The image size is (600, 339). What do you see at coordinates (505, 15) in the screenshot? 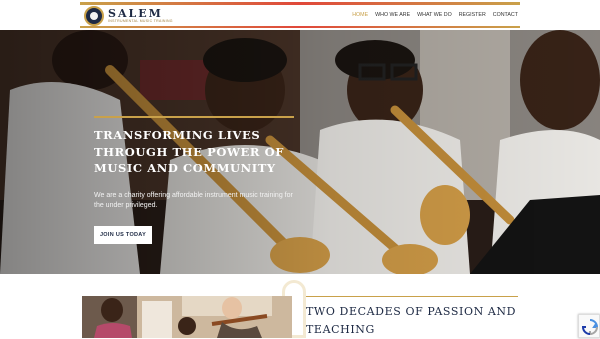
I see `nav-item-contact: CONTACT` at bounding box center [505, 15].